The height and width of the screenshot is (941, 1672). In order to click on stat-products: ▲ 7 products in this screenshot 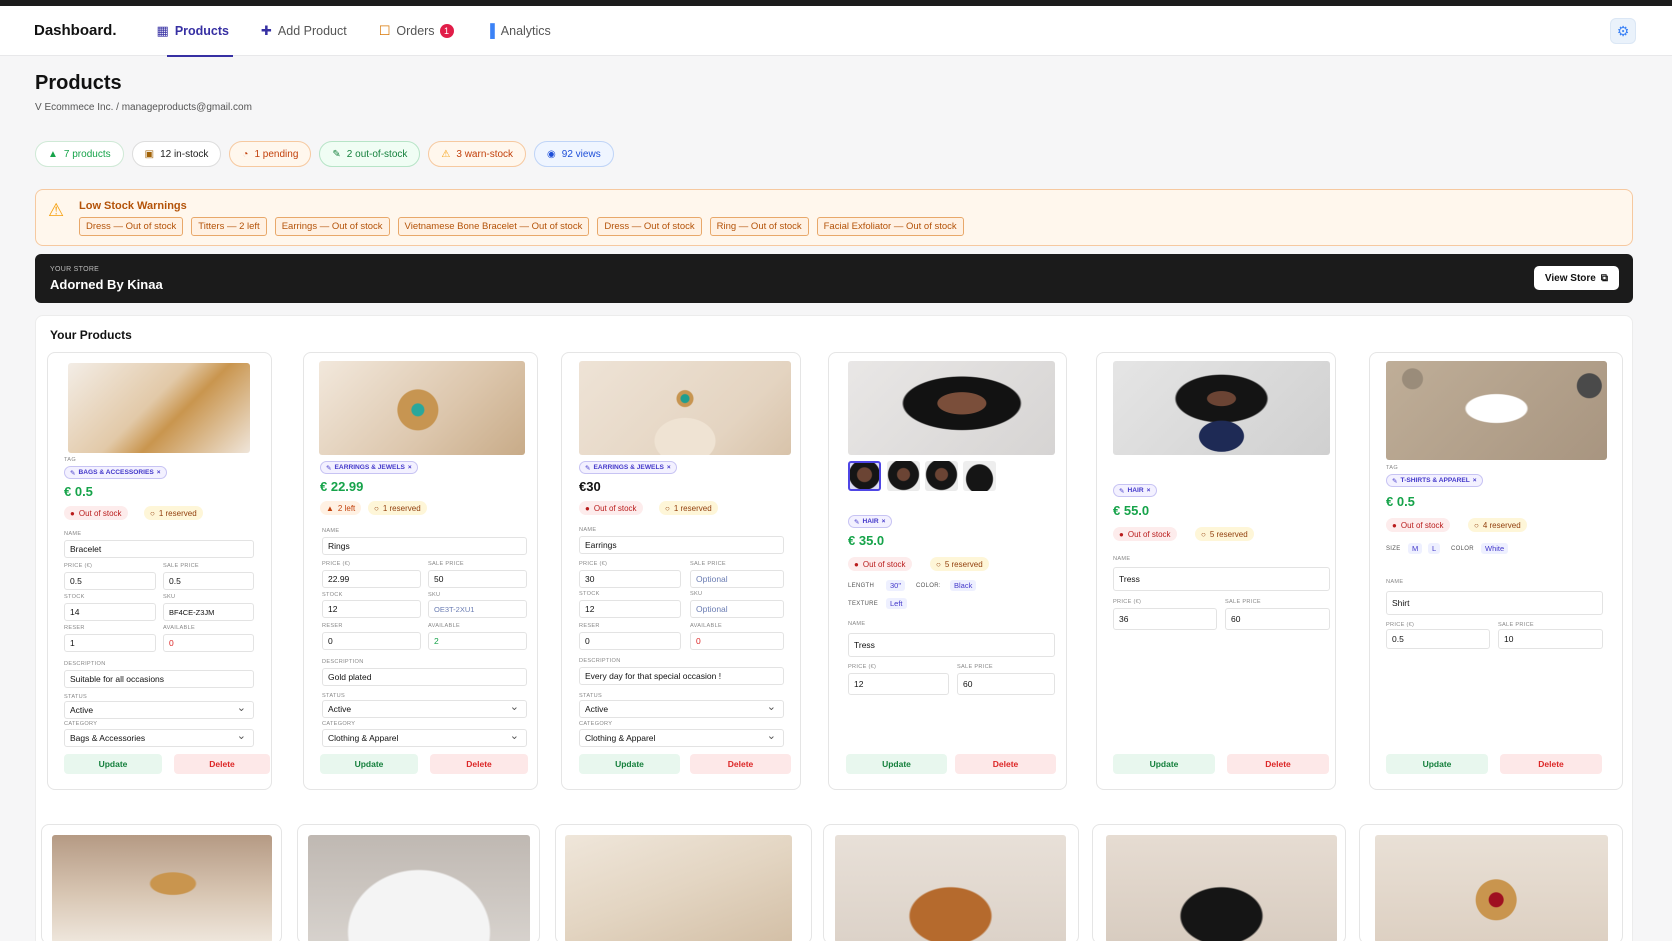, I will do `click(79, 154)`.